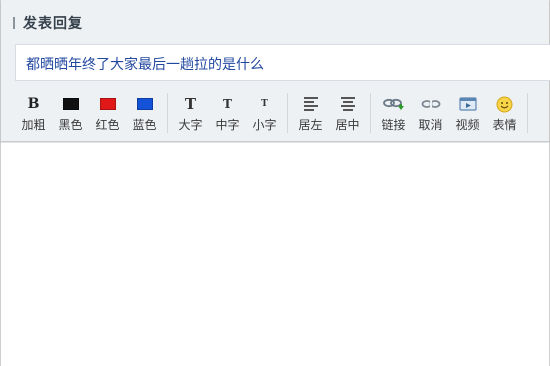 The width and height of the screenshot is (550, 366). I want to click on video-label: 视频, so click(467, 125).